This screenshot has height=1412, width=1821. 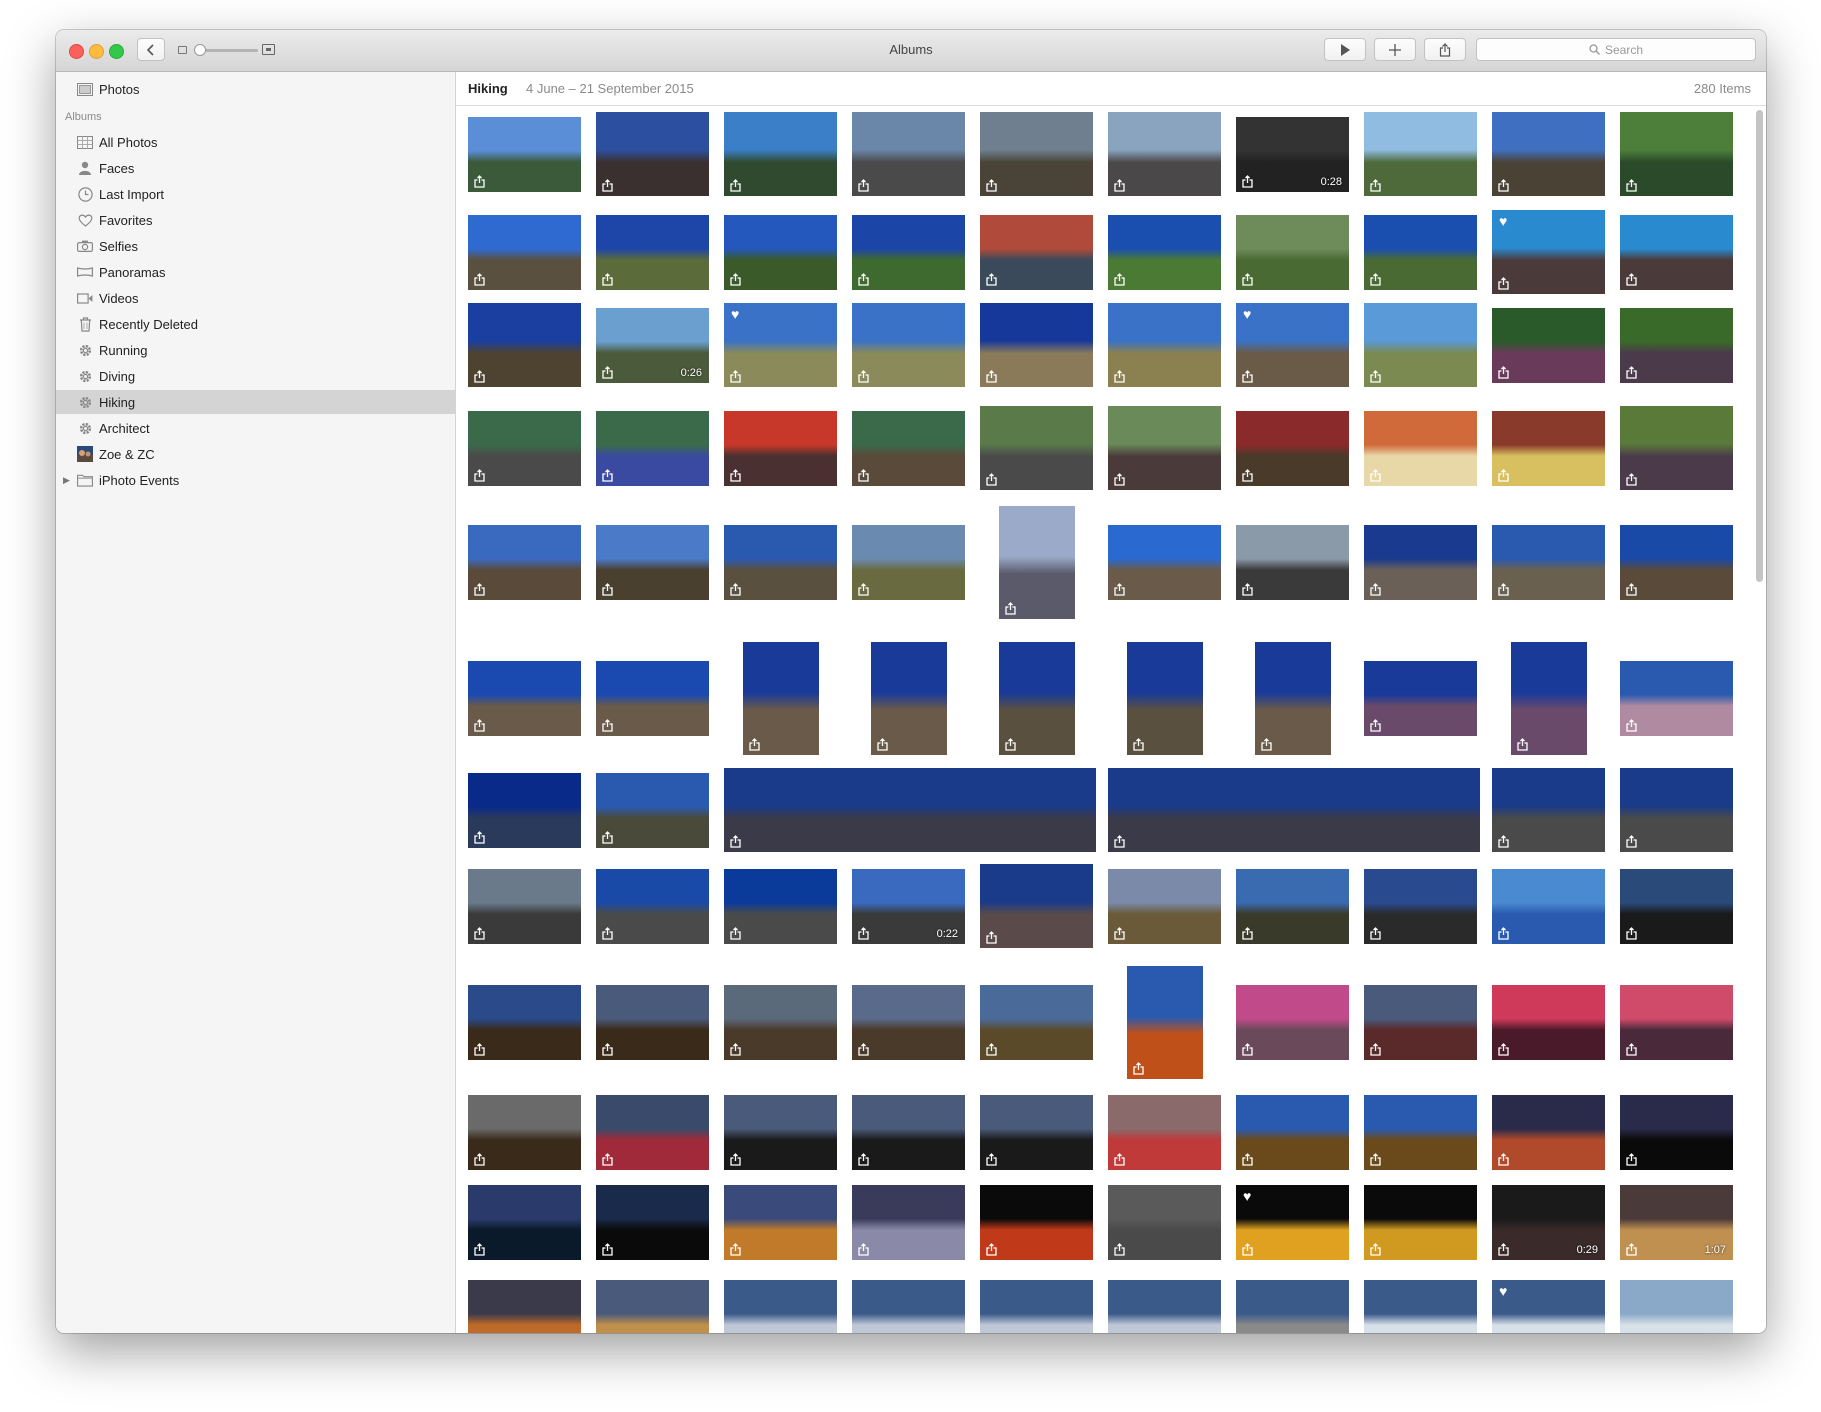 What do you see at coordinates (1548, 1222) in the screenshot?
I see `photo-thumbnail: 0:29` at bounding box center [1548, 1222].